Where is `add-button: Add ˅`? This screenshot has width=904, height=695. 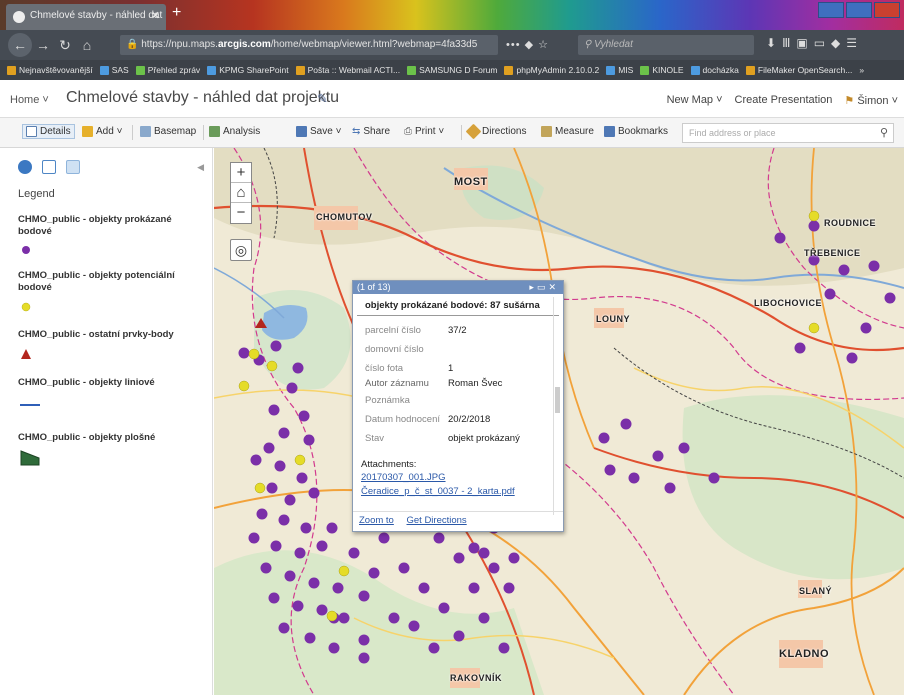
add-button: Add ˅ is located at coordinates (102, 131).